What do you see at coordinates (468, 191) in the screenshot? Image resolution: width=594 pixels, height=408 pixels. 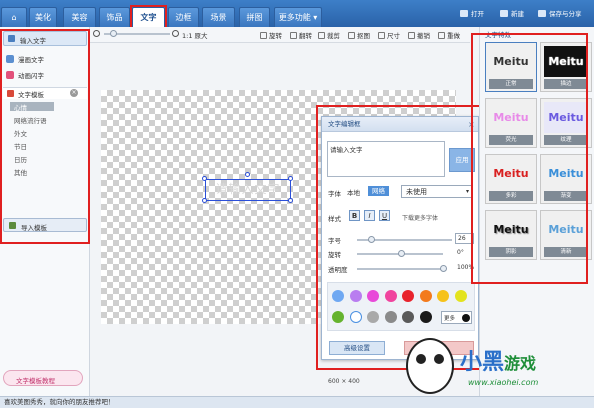 I see `chevron-down-icon: ▾` at bounding box center [468, 191].